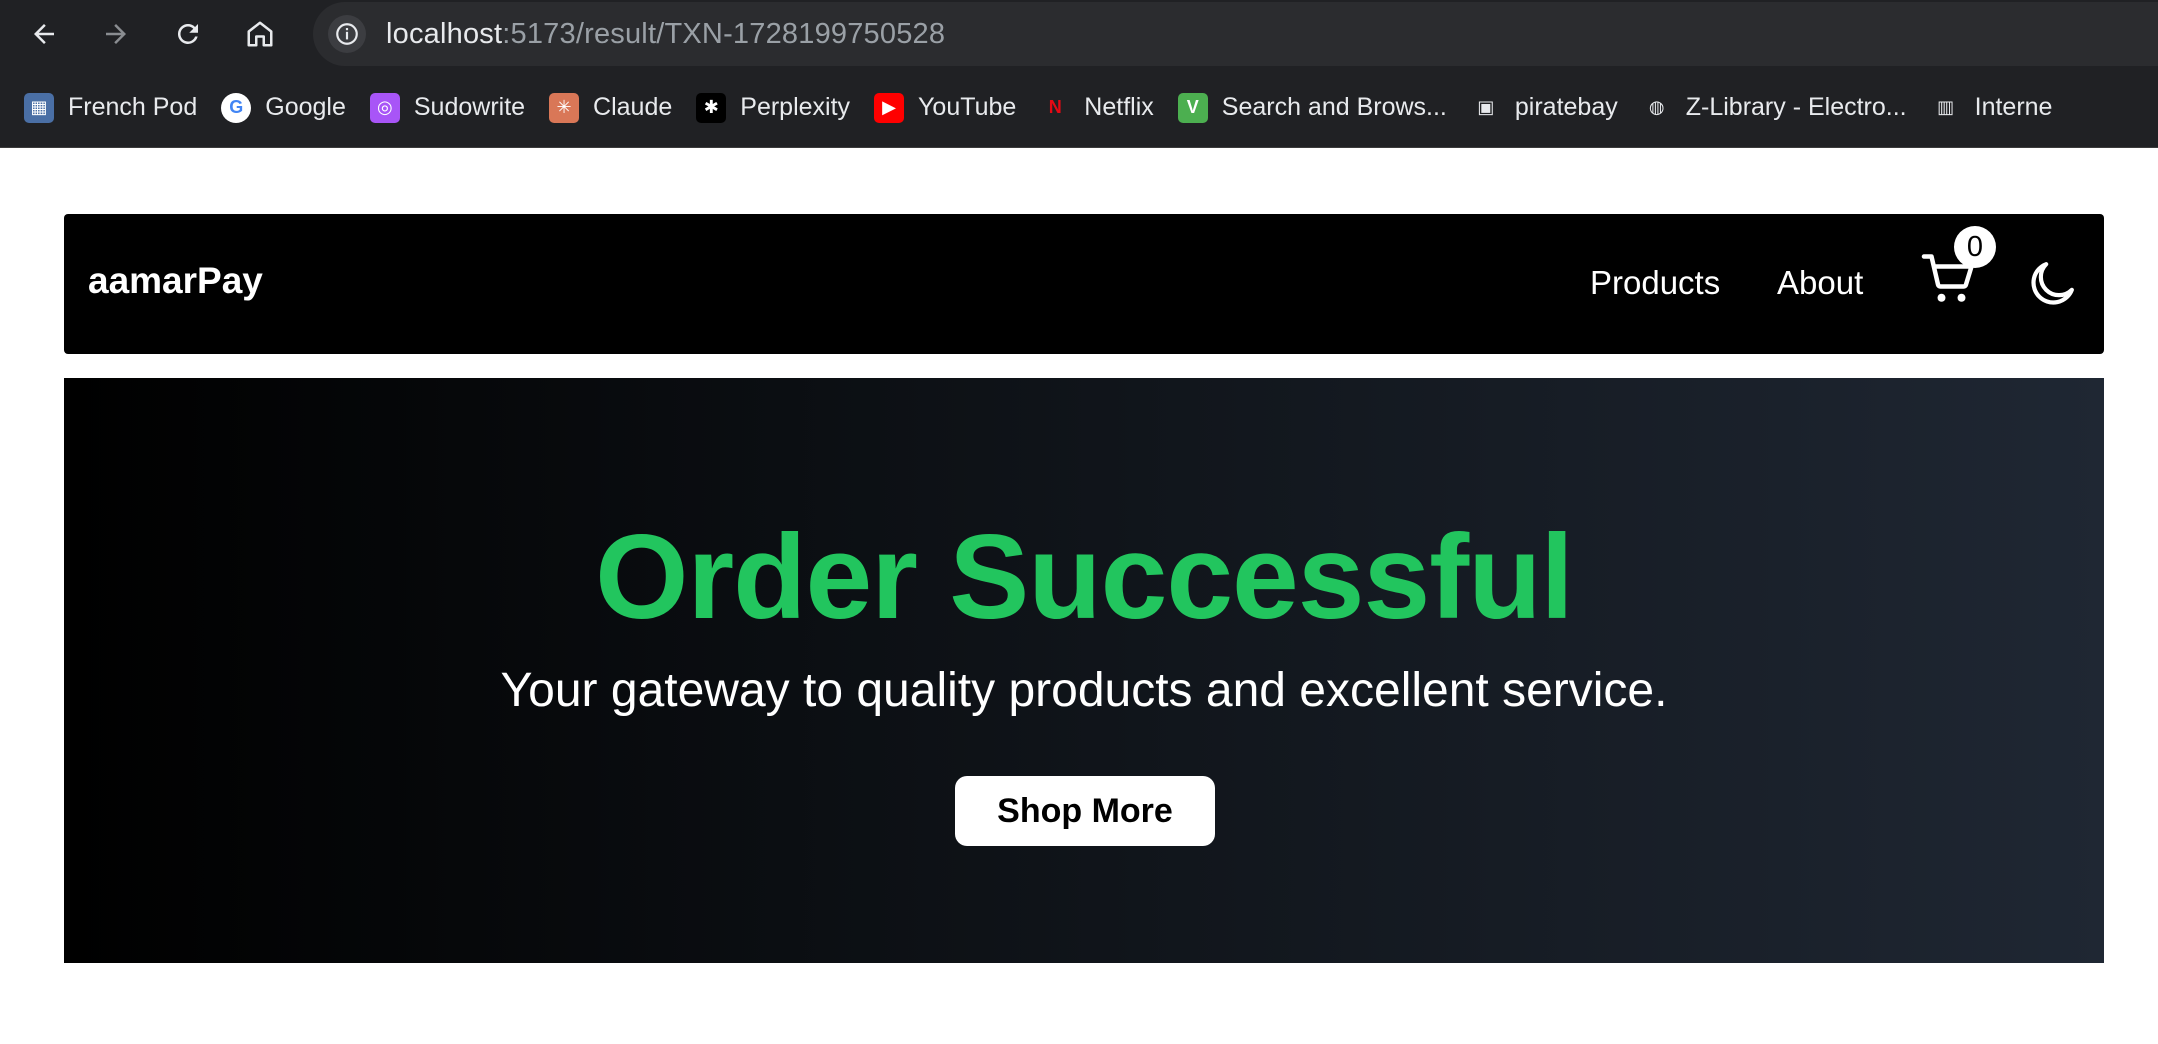 The width and height of the screenshot is (2158, 1044). I want to click on bookmark-item: ✱ Perplexity, so click(773, 107).